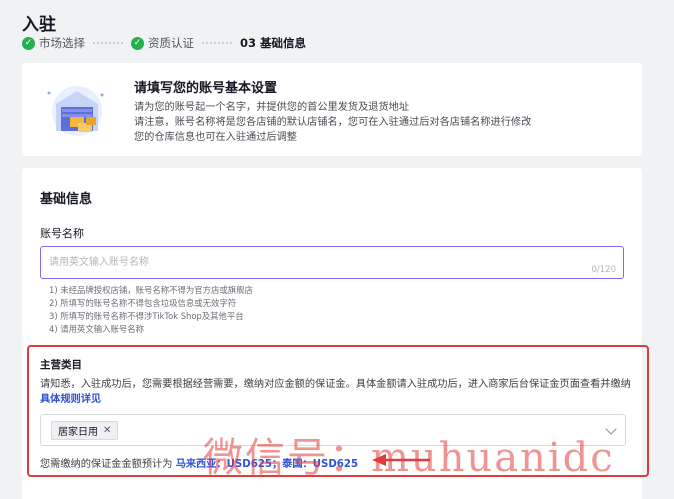 The image size is (674, 499). Describe the element at coordinates (248, 43) in the screenshot. I see `step-number: 03` at that location.